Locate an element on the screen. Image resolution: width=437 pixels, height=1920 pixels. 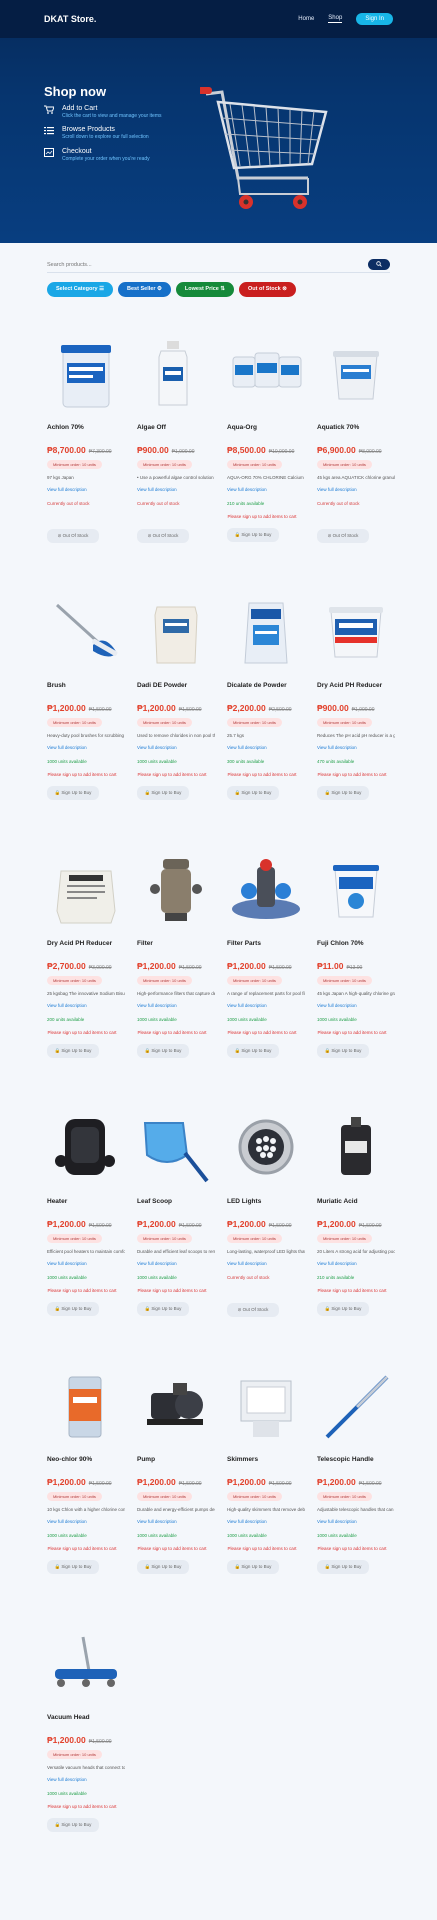
product-name: Algae Off is located at coordinates (151, 427).